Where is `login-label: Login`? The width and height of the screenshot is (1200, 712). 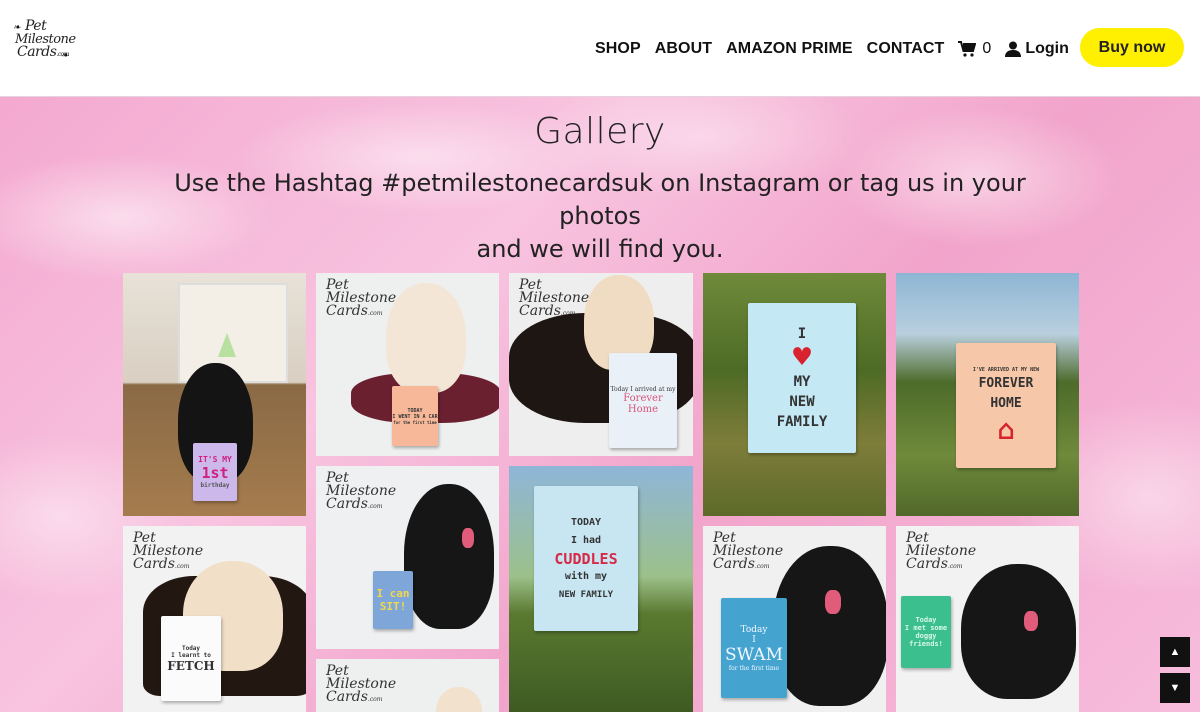 login-label: Login is located at coordinates (1047, 48).